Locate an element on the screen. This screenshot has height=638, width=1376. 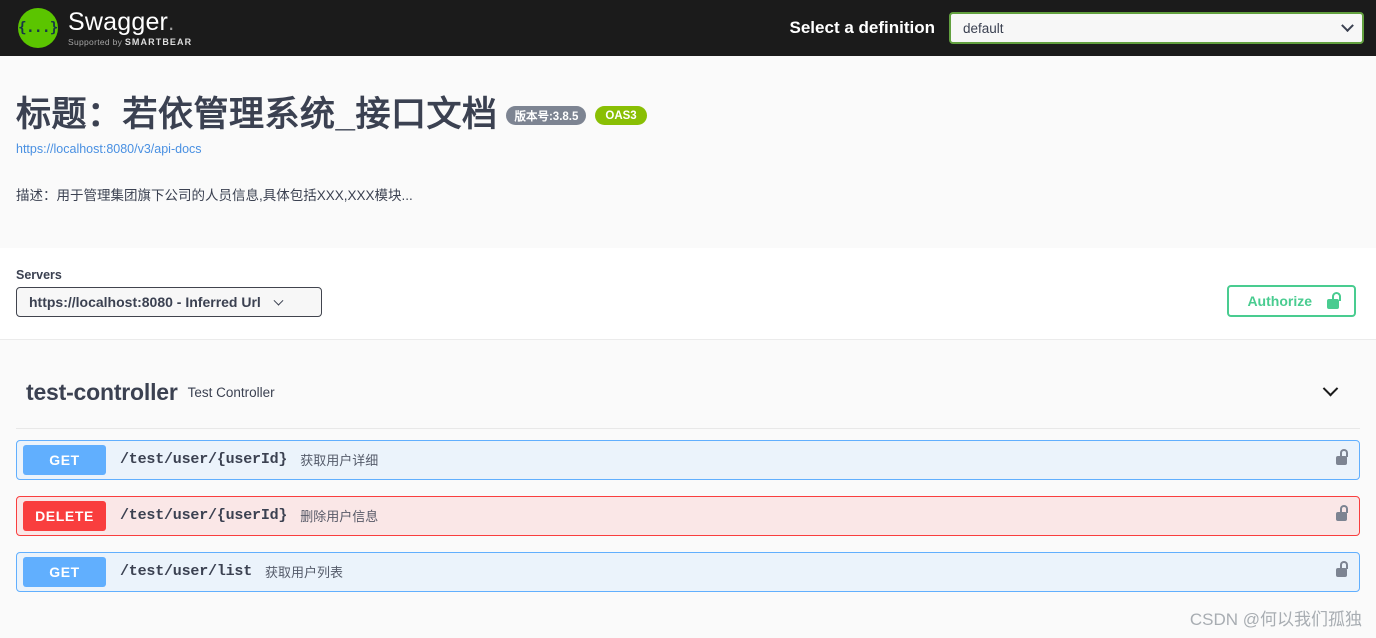
page-title: 标题：若依管理系统_接口文档 is located at coordinates (257, 114).